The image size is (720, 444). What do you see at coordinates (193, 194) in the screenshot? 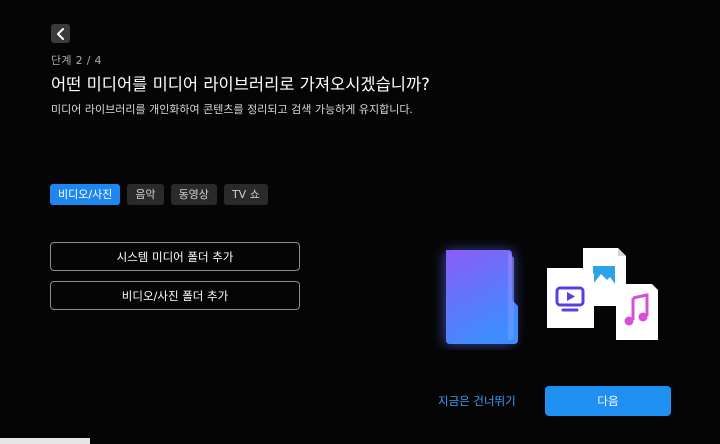
I see `tab-movies: 동영상` at bounding box center [193, 194].